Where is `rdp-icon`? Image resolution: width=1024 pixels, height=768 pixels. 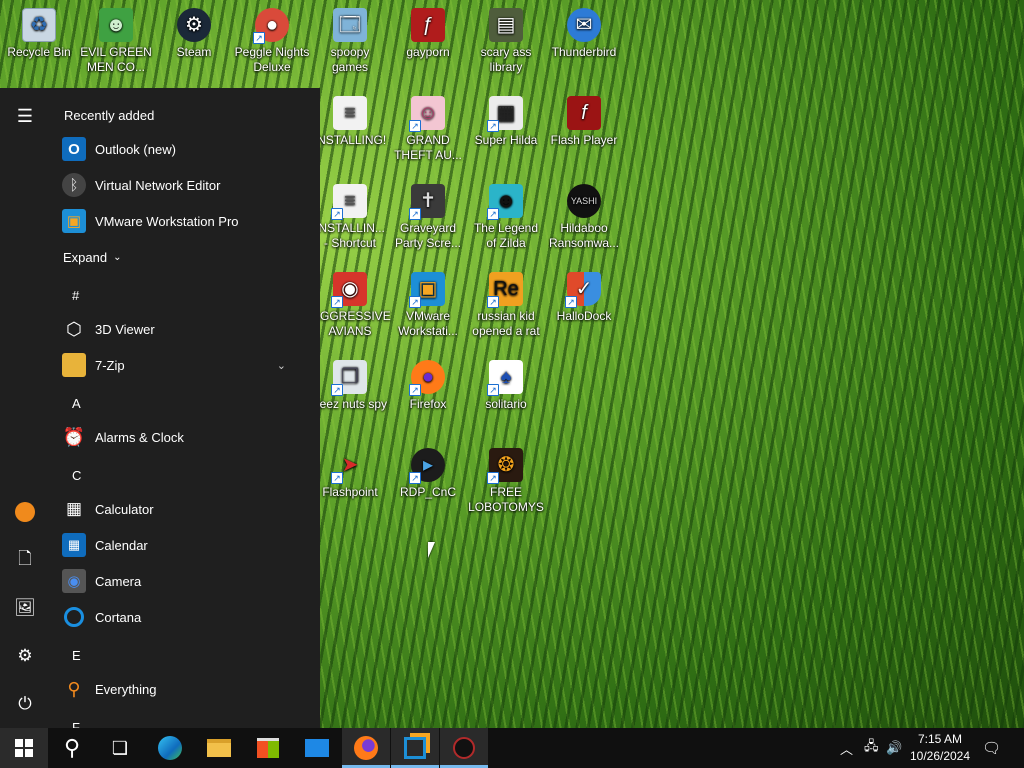 rdp-icon is located at coordinates (464, 748).